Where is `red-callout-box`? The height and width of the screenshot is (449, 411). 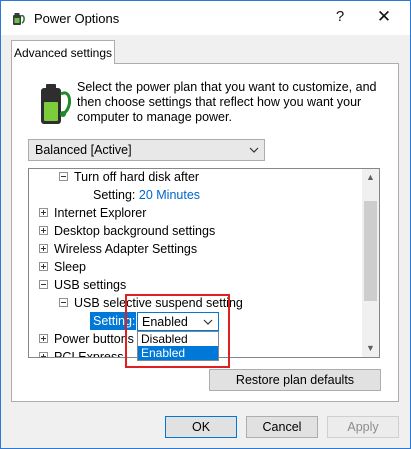 red-callout-box is located at coordinates (177, 331).